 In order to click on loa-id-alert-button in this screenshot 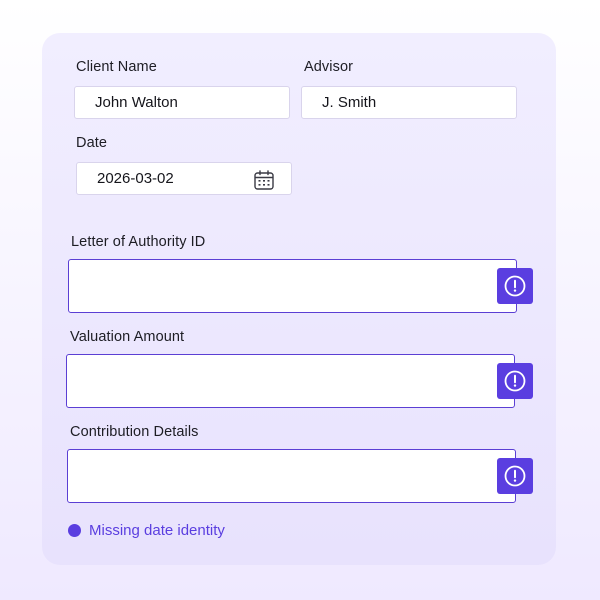, I will do `click(515, 286)`.